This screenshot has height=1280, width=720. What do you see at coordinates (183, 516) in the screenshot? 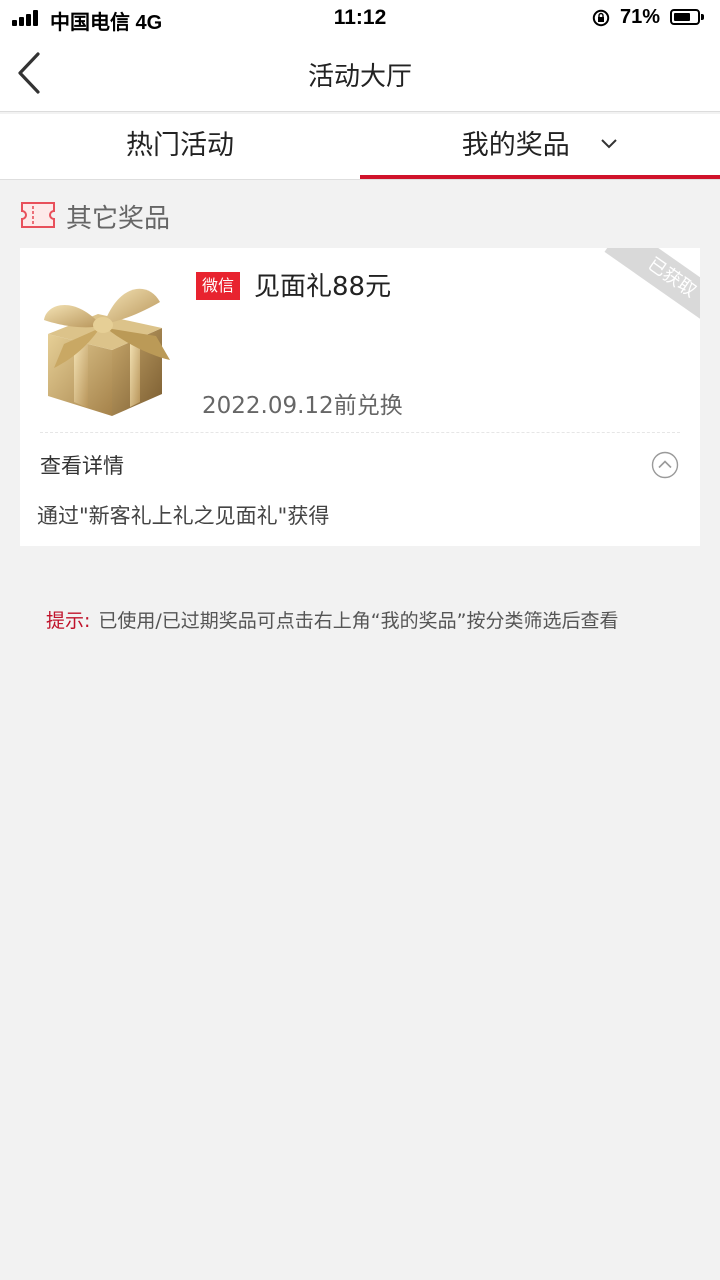
I see `details-text: 通过"新客礼上礼之见面礼"获得` at bounding box center [183, 516].